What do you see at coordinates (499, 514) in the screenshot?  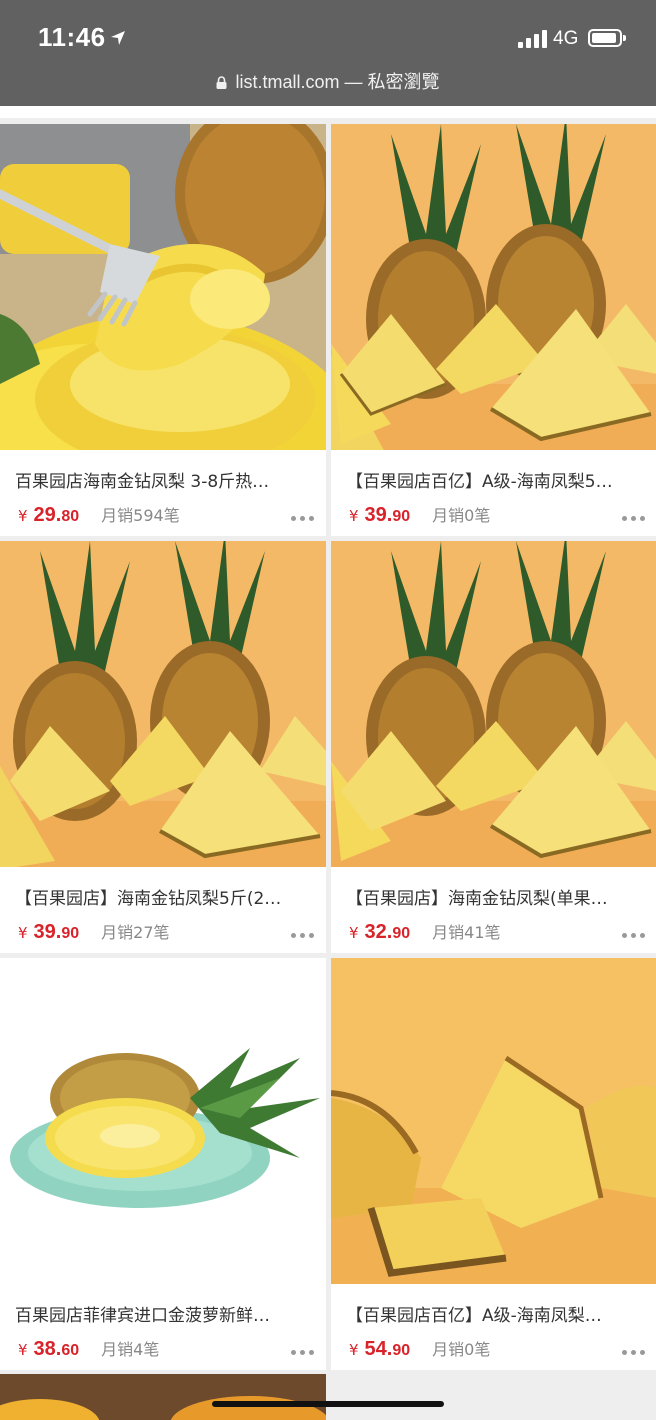 I see `price-row: ¥ 39. 90 月销0笔` at bounding box center [499, 514].